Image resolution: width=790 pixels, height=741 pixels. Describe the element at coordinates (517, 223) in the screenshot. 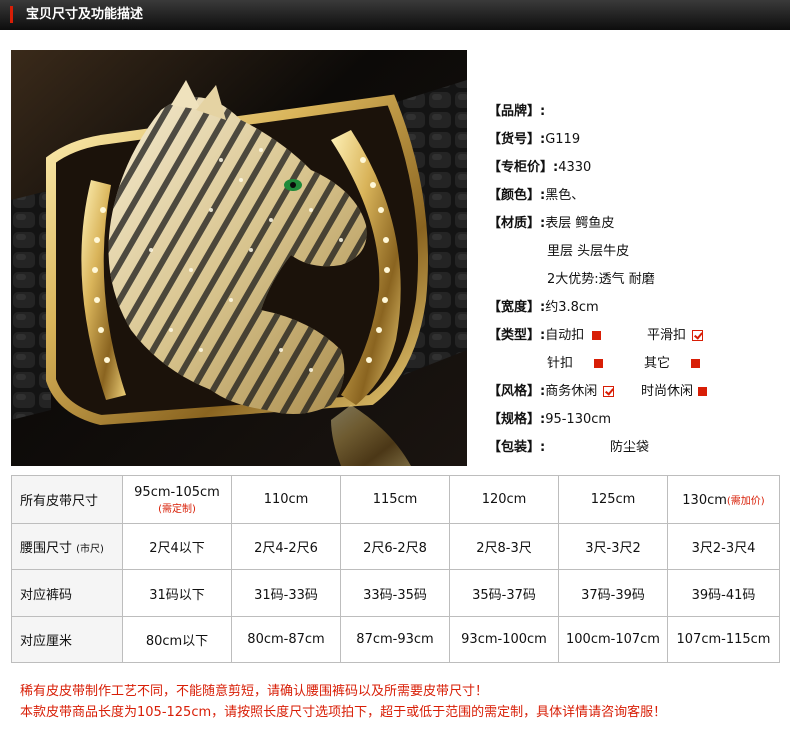

I see `material-label: 【材质】:` at that location.